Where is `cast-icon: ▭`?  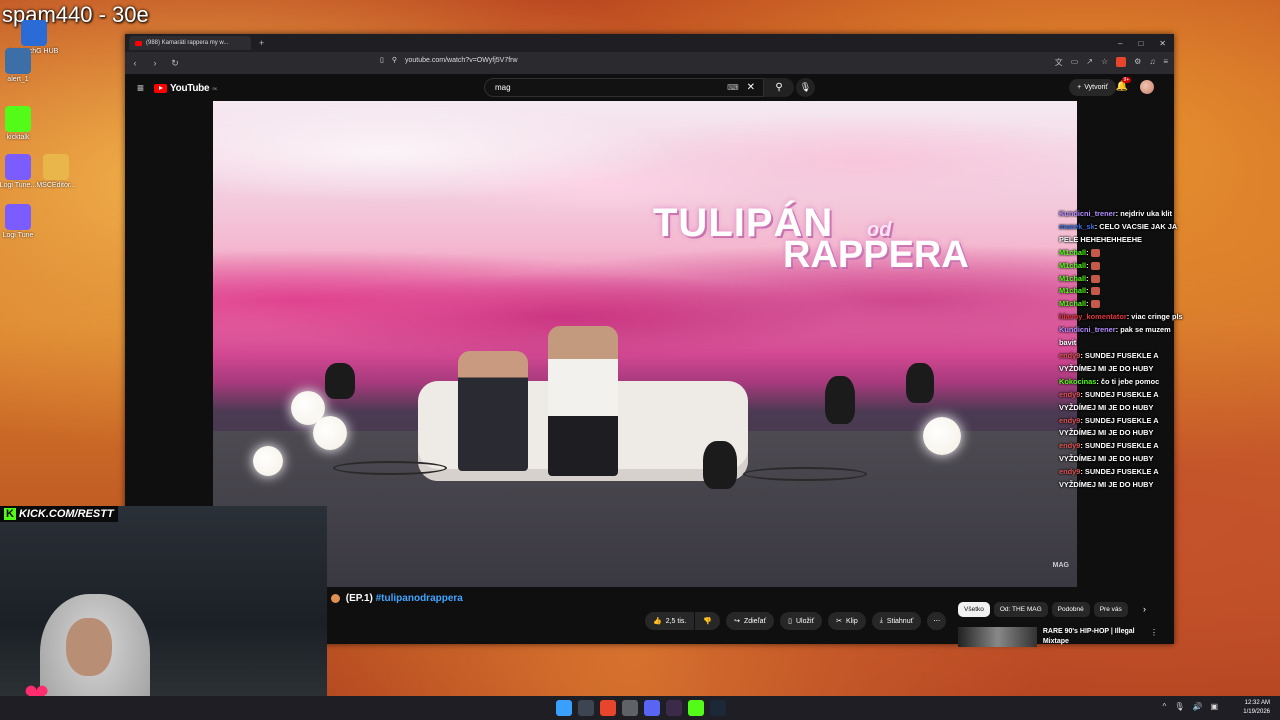
cast-icon: ▭ is located at coordinates (1075, 62).